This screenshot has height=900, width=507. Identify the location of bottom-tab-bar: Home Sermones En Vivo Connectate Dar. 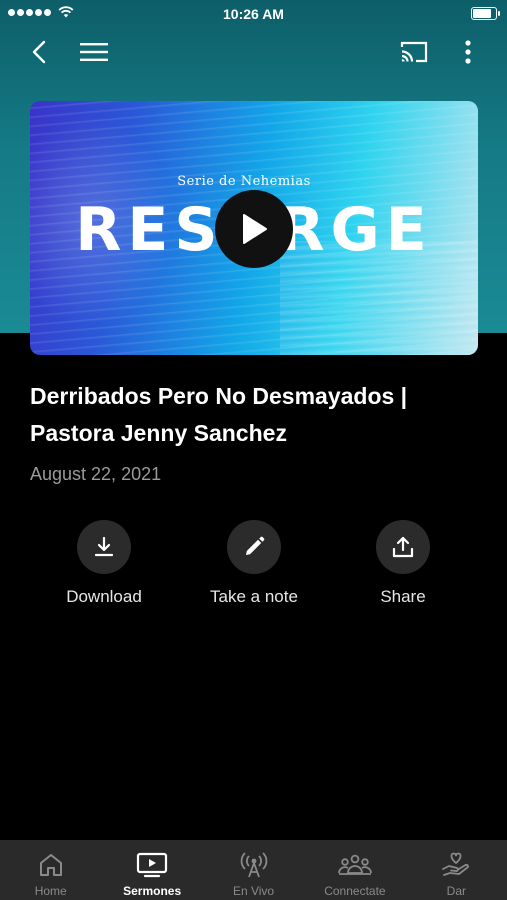
(253, 870).